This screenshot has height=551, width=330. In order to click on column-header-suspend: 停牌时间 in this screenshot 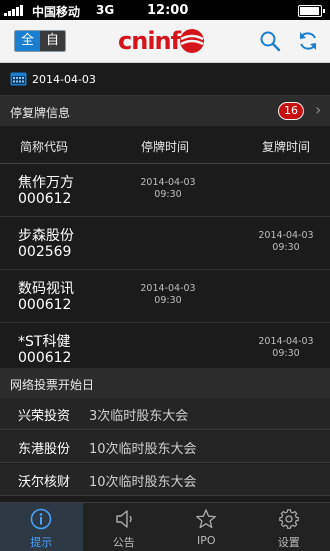, I will do `click(165, 146)`.